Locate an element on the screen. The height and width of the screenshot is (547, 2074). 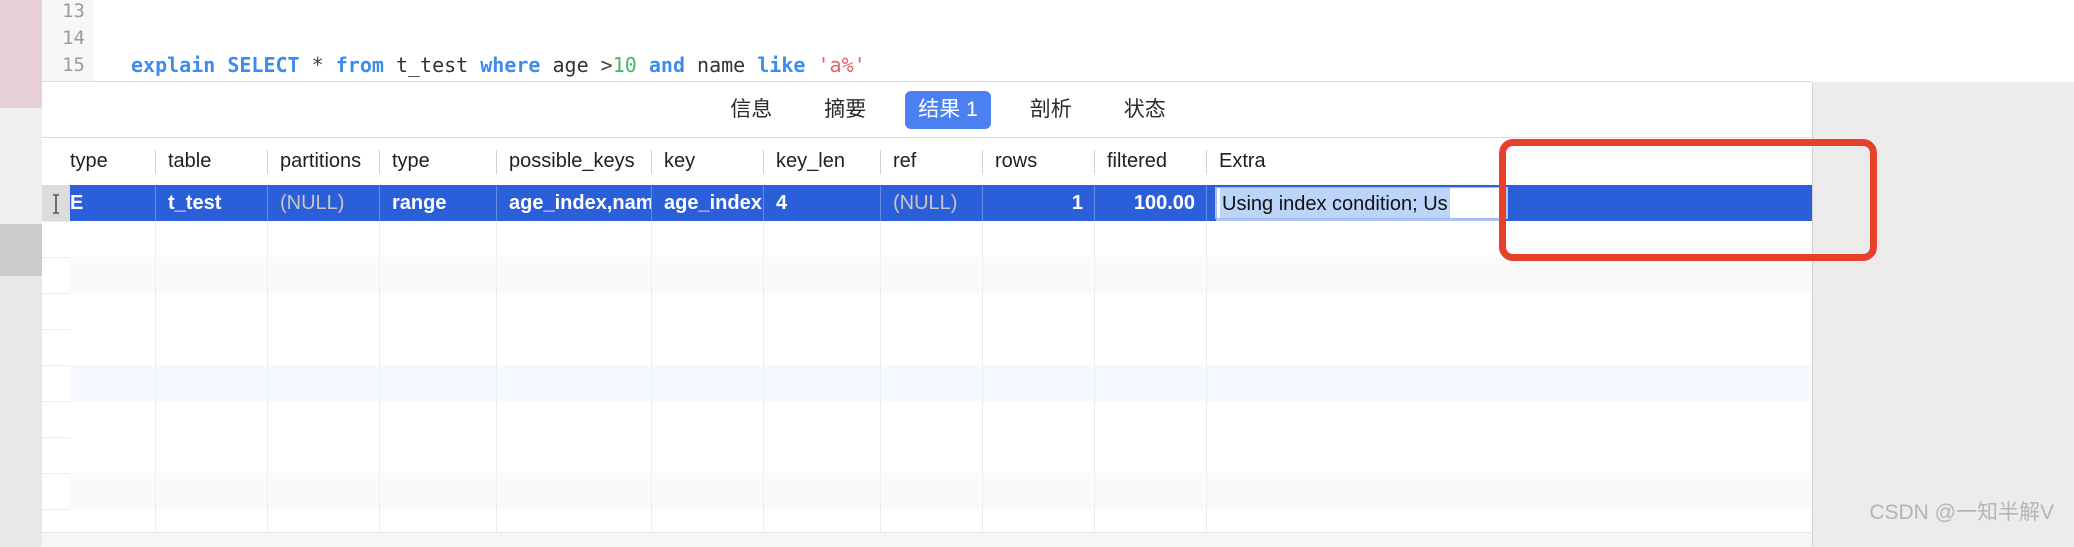
column-header-select_type: type is located at coordinates (112, 161).